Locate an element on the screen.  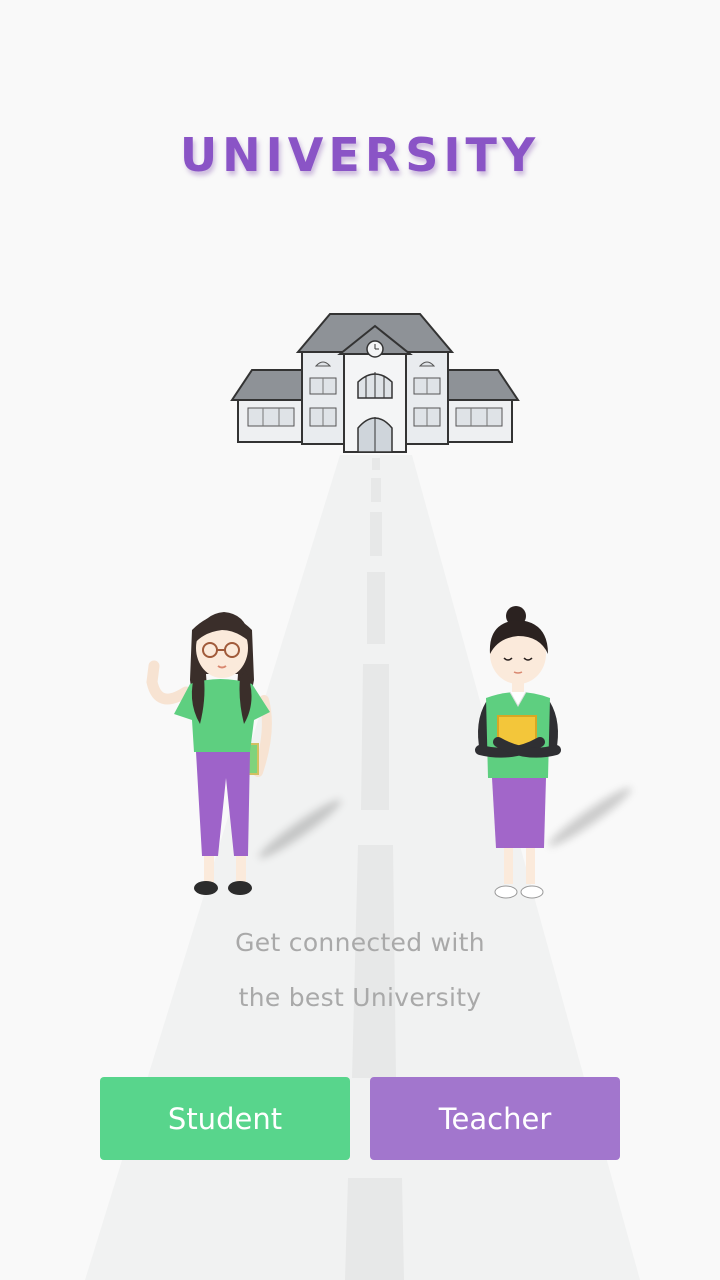
student-button-label: Student is located at coordinates (225, 1118).